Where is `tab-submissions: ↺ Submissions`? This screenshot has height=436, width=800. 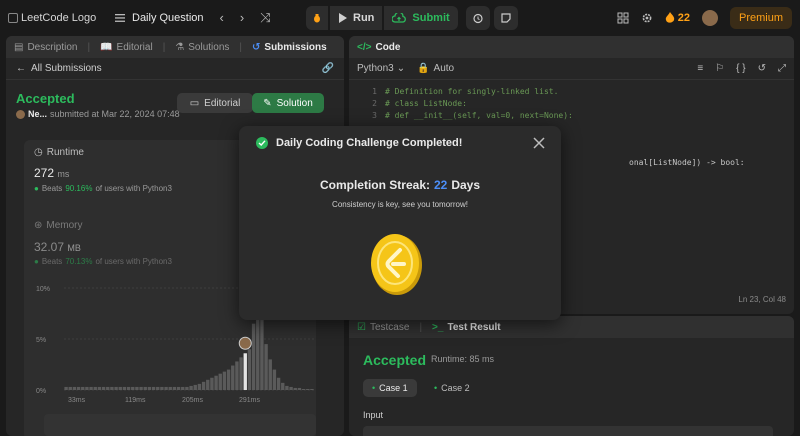
tab-submissions: ↺ Submissions is located at coordinates (289, 47).